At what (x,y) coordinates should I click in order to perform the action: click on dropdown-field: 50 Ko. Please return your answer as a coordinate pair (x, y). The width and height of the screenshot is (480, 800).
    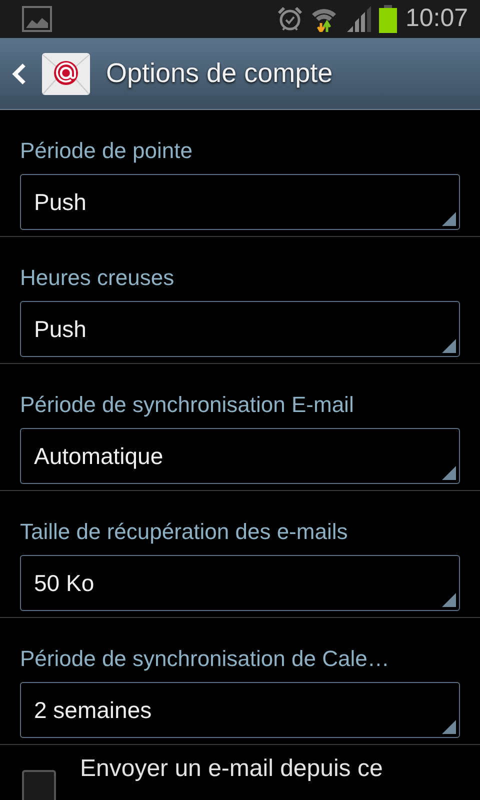
    Looking at the image, I should click on (240, 583).